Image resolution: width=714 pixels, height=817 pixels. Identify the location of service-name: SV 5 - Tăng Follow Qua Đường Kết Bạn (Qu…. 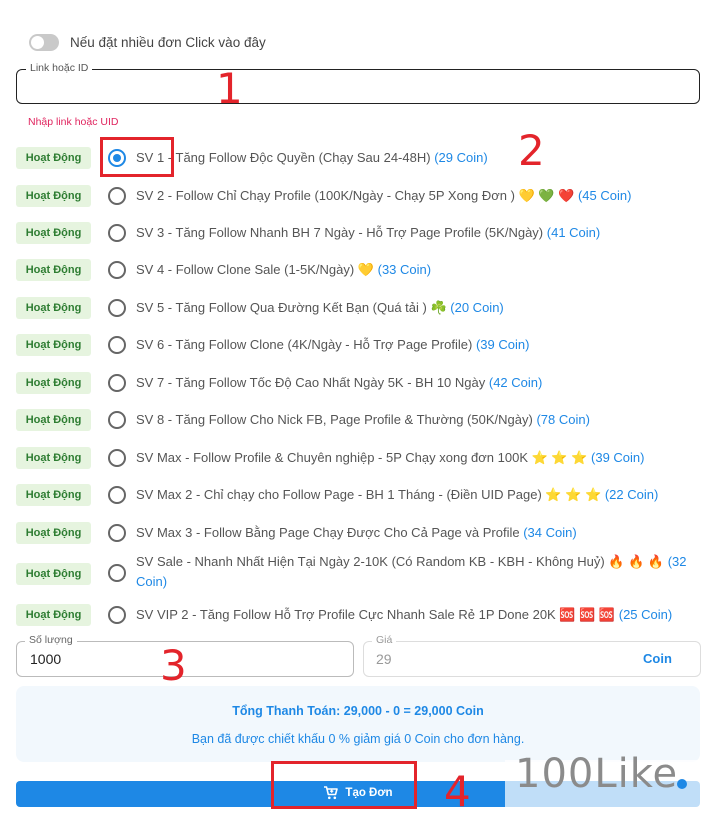
(291, 307).